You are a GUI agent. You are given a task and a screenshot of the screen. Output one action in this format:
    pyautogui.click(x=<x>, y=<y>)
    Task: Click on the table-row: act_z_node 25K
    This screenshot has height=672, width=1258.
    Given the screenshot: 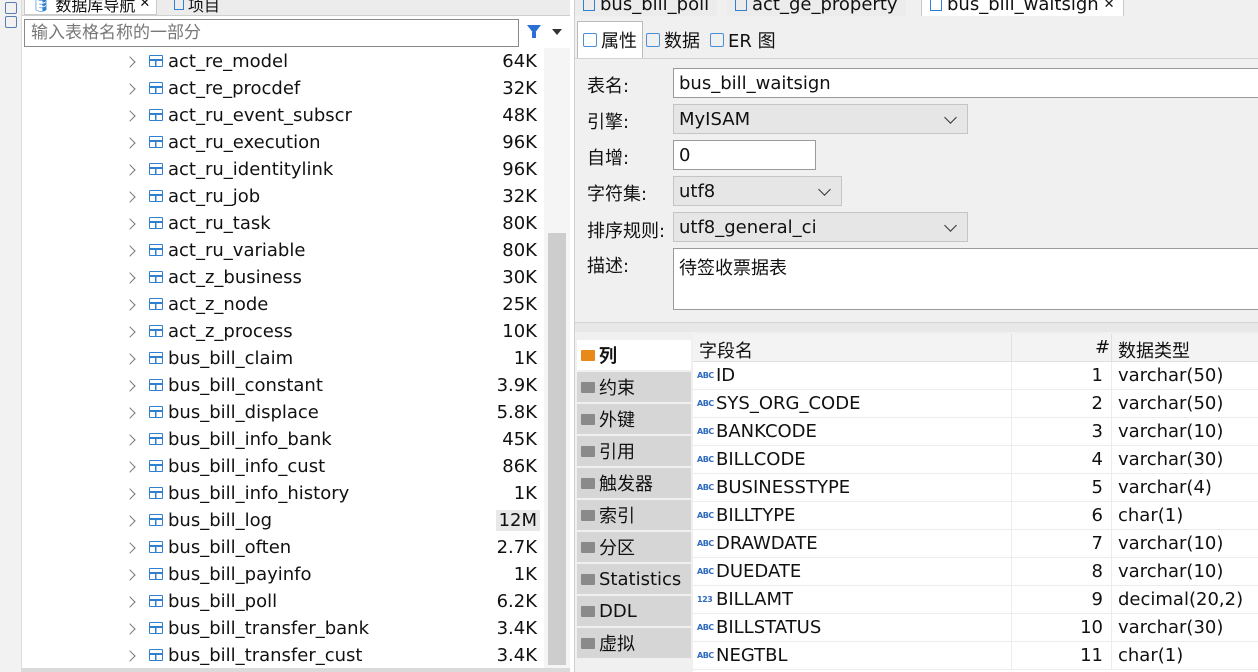 What is the action you would take?
    pyautogui.click(x=283, y=304)
    